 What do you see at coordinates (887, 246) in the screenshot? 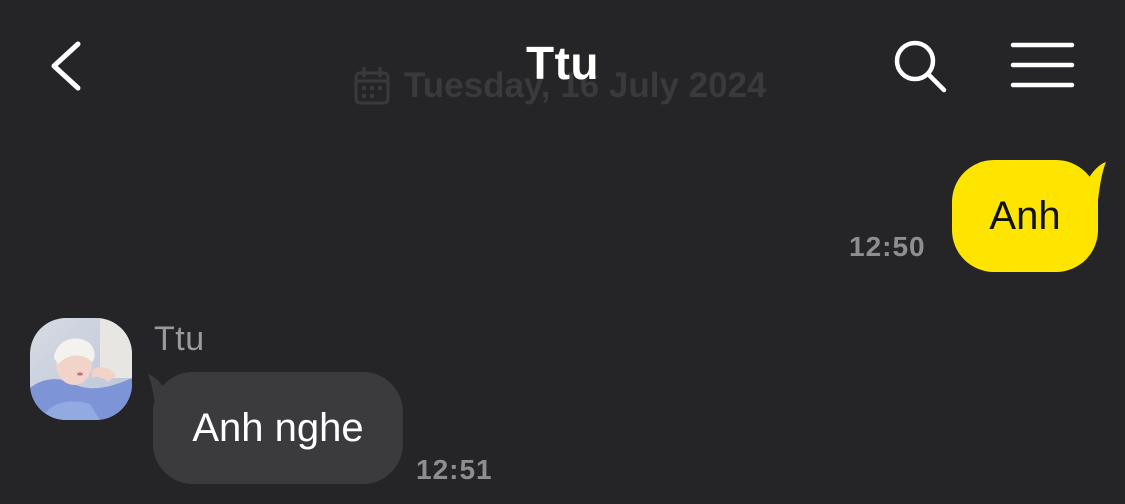
I see `message-timestamp: 12:50` at bounding box center [887, 246].